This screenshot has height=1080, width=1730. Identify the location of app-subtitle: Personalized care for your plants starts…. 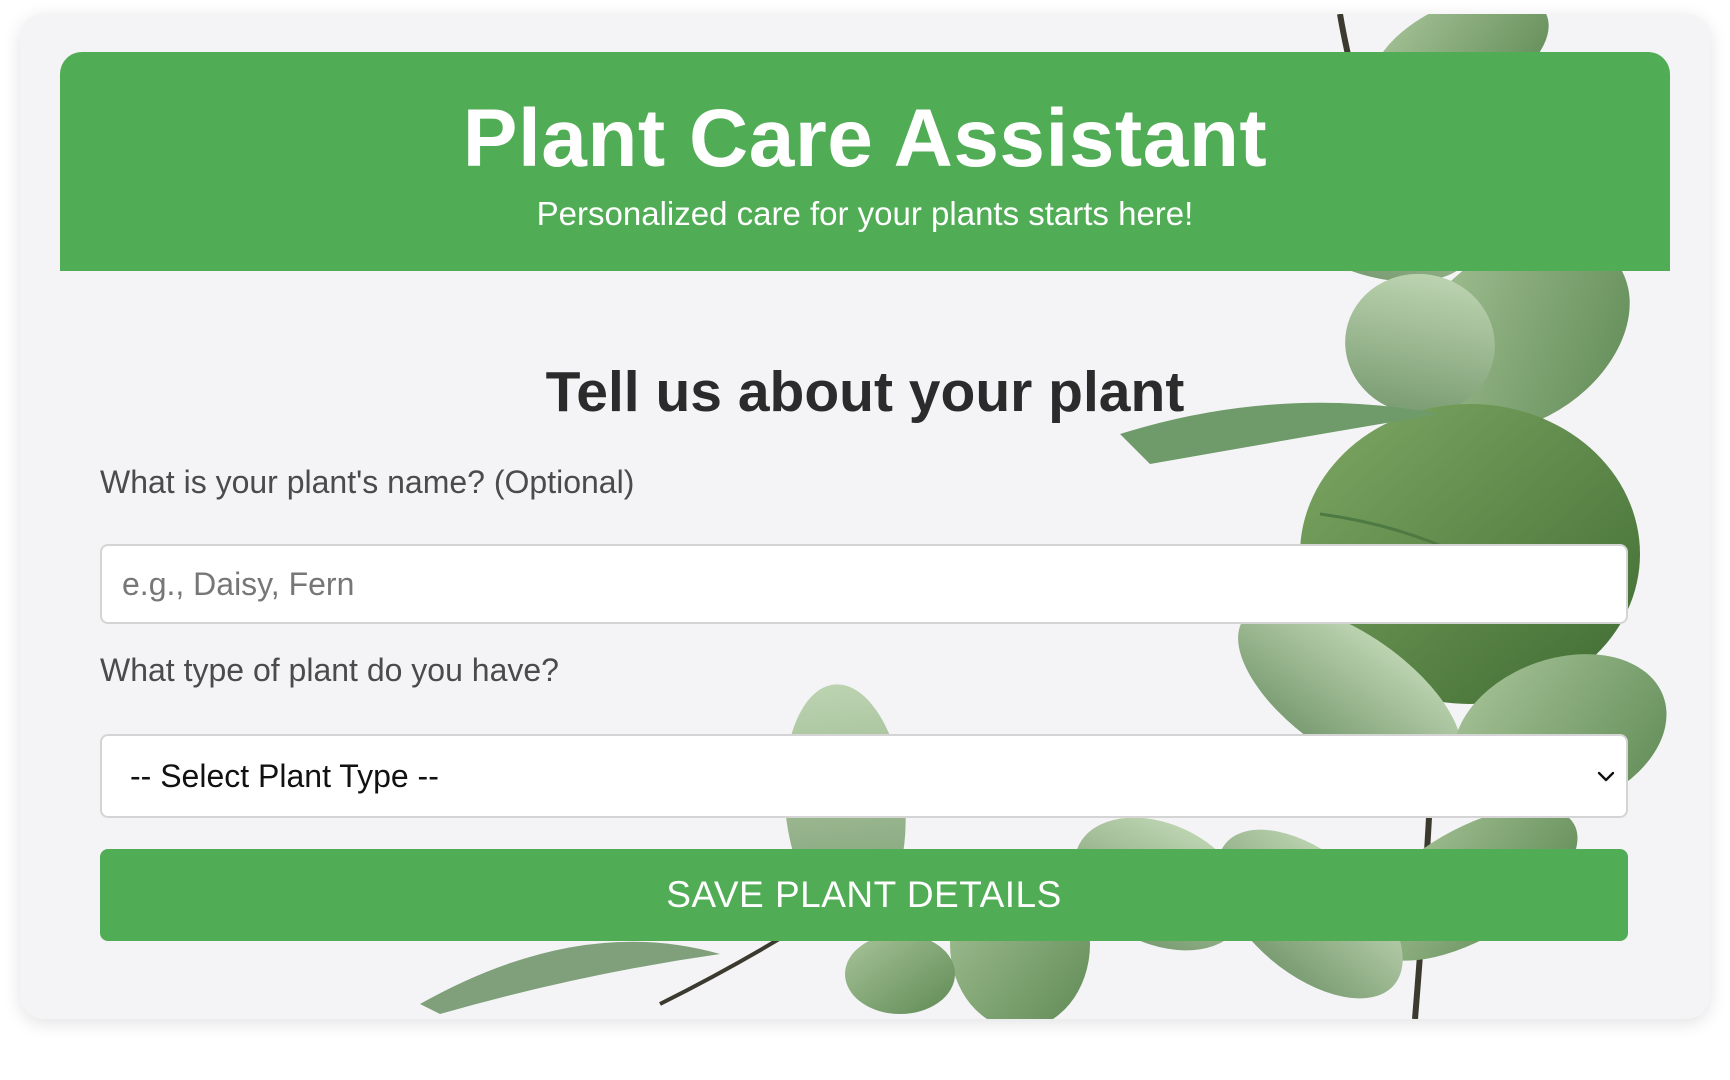
(865, 214).